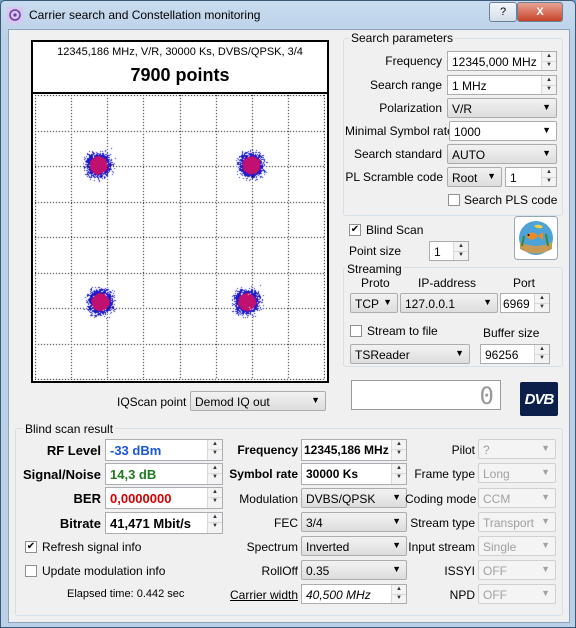 This screenshot has height=628, width=576. Describe the element at coordinates (513, 178) in the screenshot. I see `pl-code-value: 1` at that location.